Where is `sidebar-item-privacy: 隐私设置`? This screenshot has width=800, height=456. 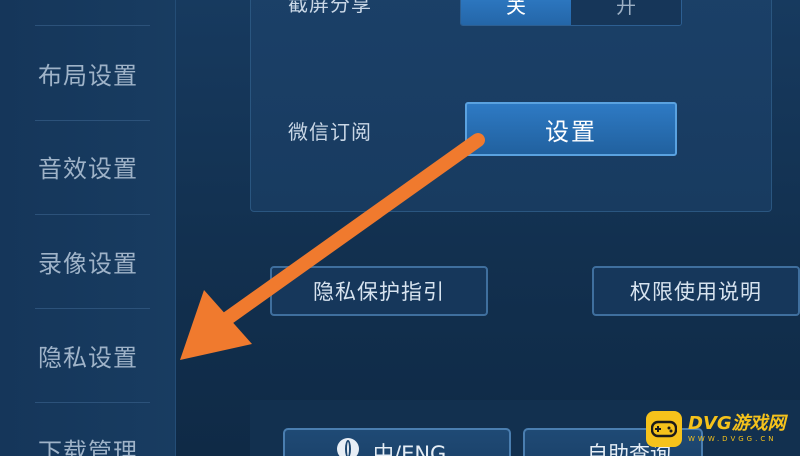
sidebar-item-privacy: 隐私设置 is located at coordinates (87, 355).